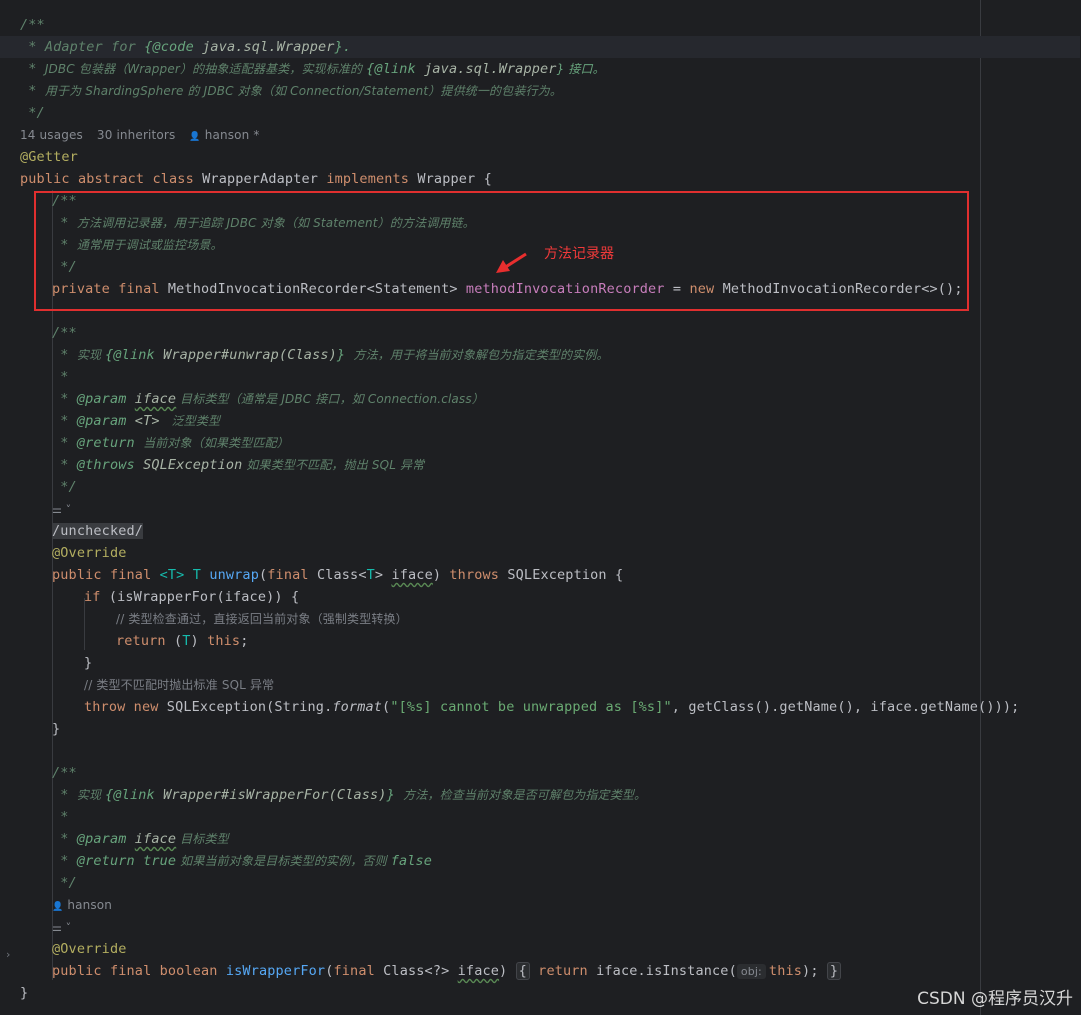 This screenshot has height=1015, width=1081. Describe the element at coordinates (525, 795) in the screenshot. I see `code-token: 方法，检查当前对象是否可解包为指定类型。` at that location.